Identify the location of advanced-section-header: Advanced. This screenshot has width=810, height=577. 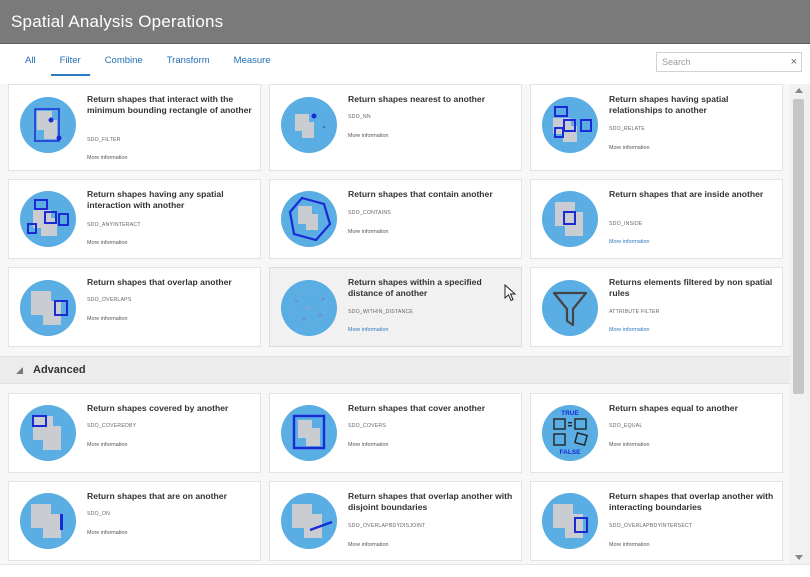
(395, 370).